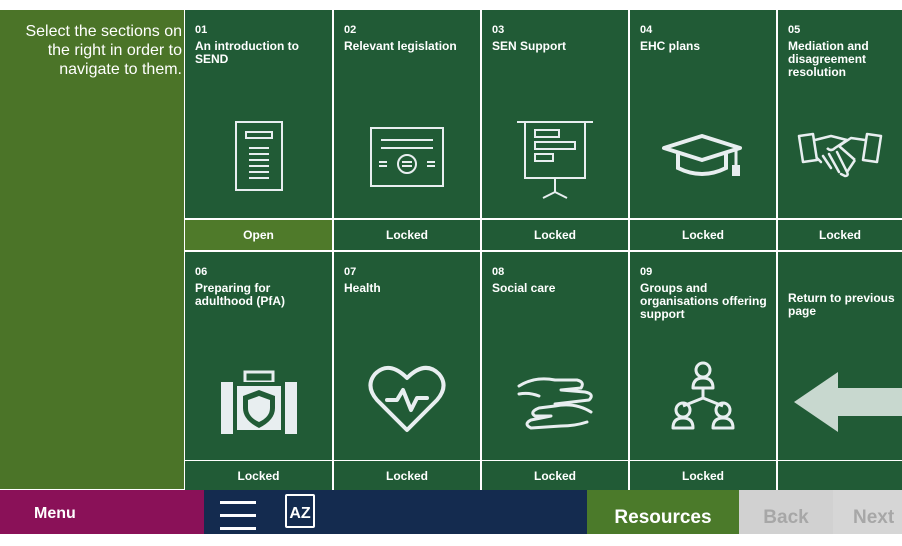  What do you see at coordinates (646, 272) in the screenshot?
I see `section-number: 09` at bounding box center [646, 272].